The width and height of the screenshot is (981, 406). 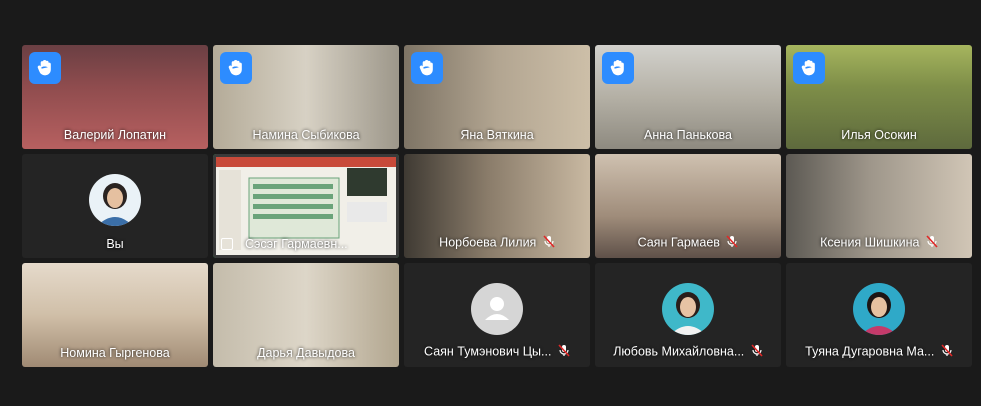 I want to click on share-icon, so click(x=227, y=244).